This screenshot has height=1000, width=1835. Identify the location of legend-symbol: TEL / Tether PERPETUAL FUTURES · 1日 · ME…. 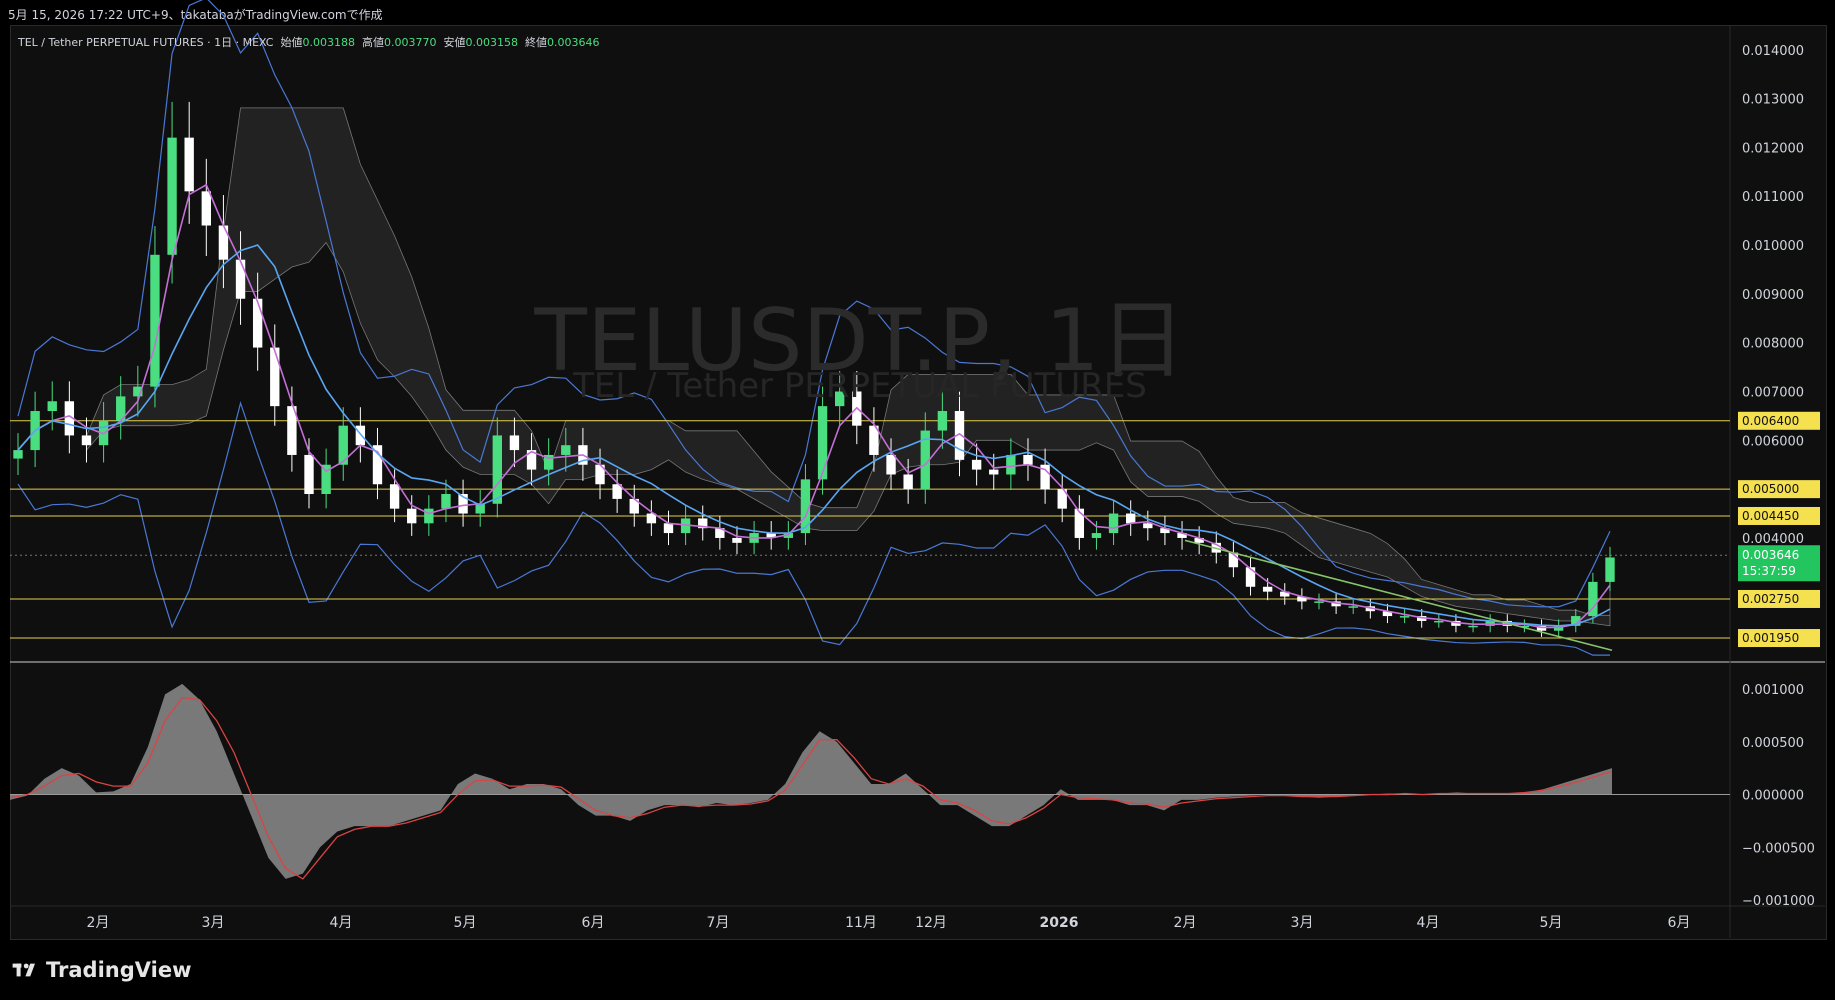
(146, 42).